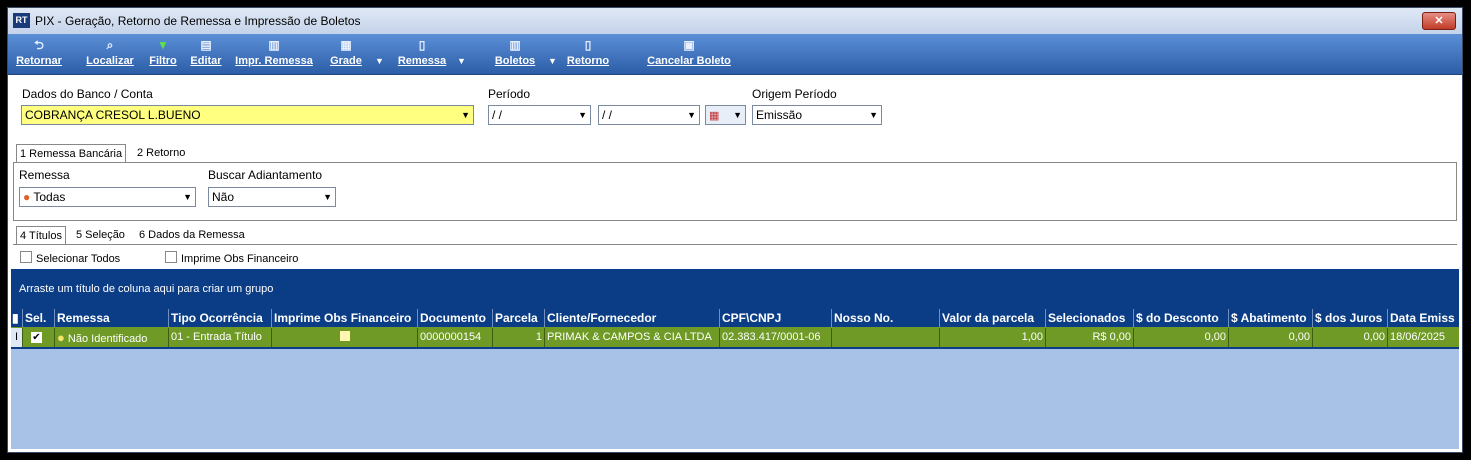 The width and height of the screenshot is (1471, 460). I want to click on tab-titulos: 4 Títulos, so click(41, 235).